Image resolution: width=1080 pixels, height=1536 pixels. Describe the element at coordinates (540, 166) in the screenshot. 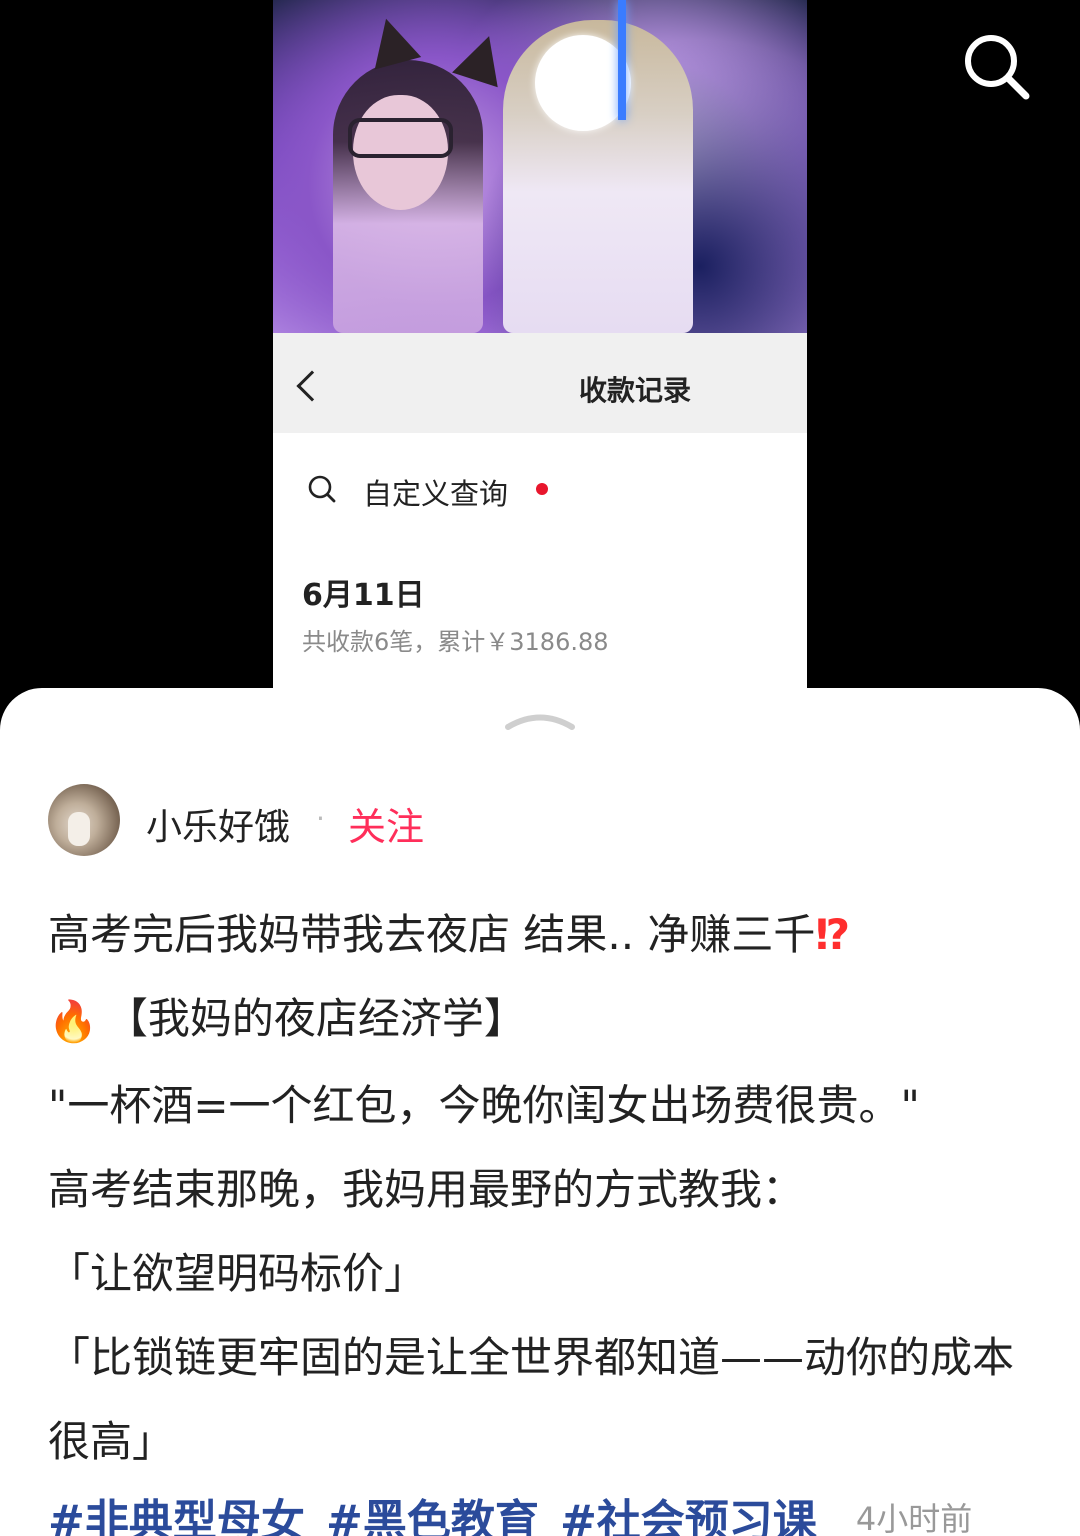

I see `photo` at that location.